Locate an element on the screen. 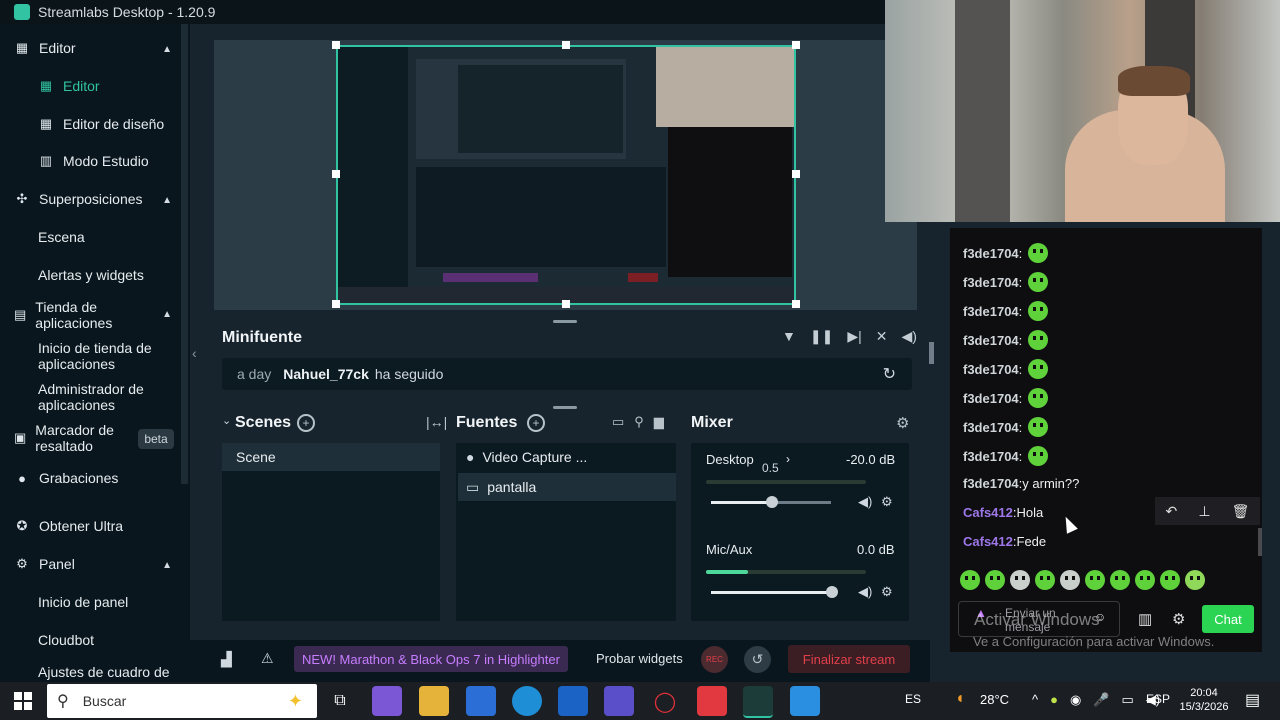 The height and width of the screenshot is (720, 1280). outlook-icon is located at coordinates (573, 701).